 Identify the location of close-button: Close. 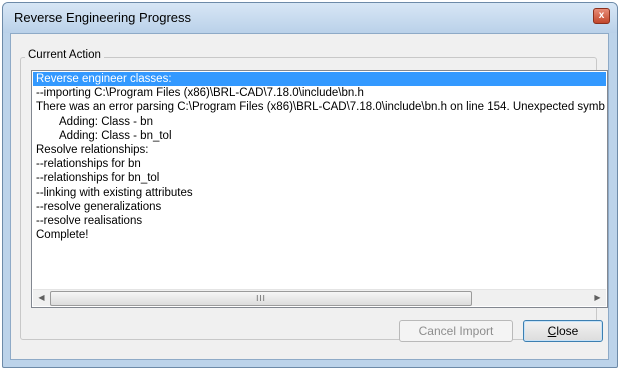
(563, 331).